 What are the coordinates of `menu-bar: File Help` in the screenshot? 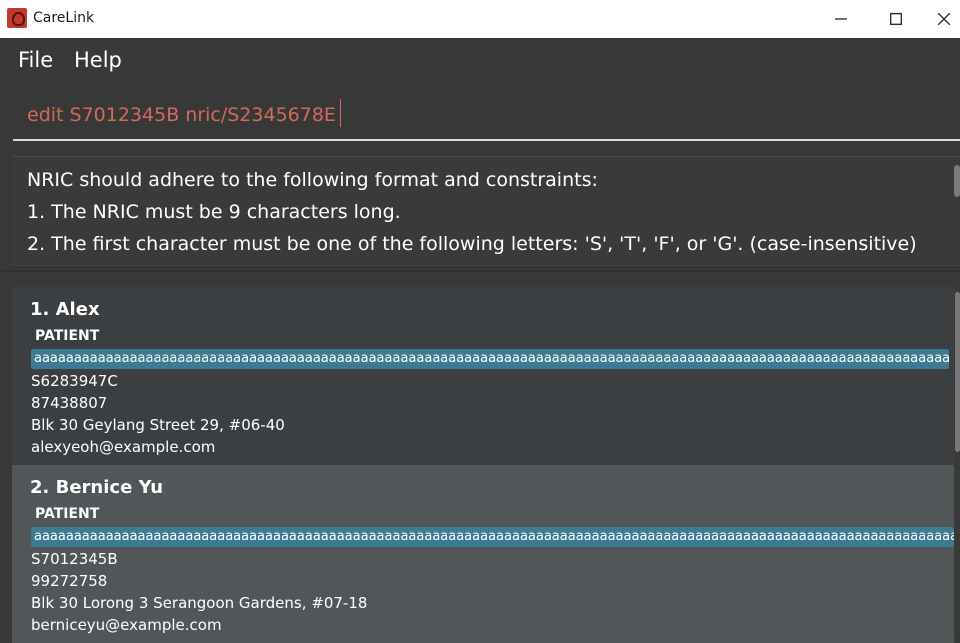 It's located at (480, 60).